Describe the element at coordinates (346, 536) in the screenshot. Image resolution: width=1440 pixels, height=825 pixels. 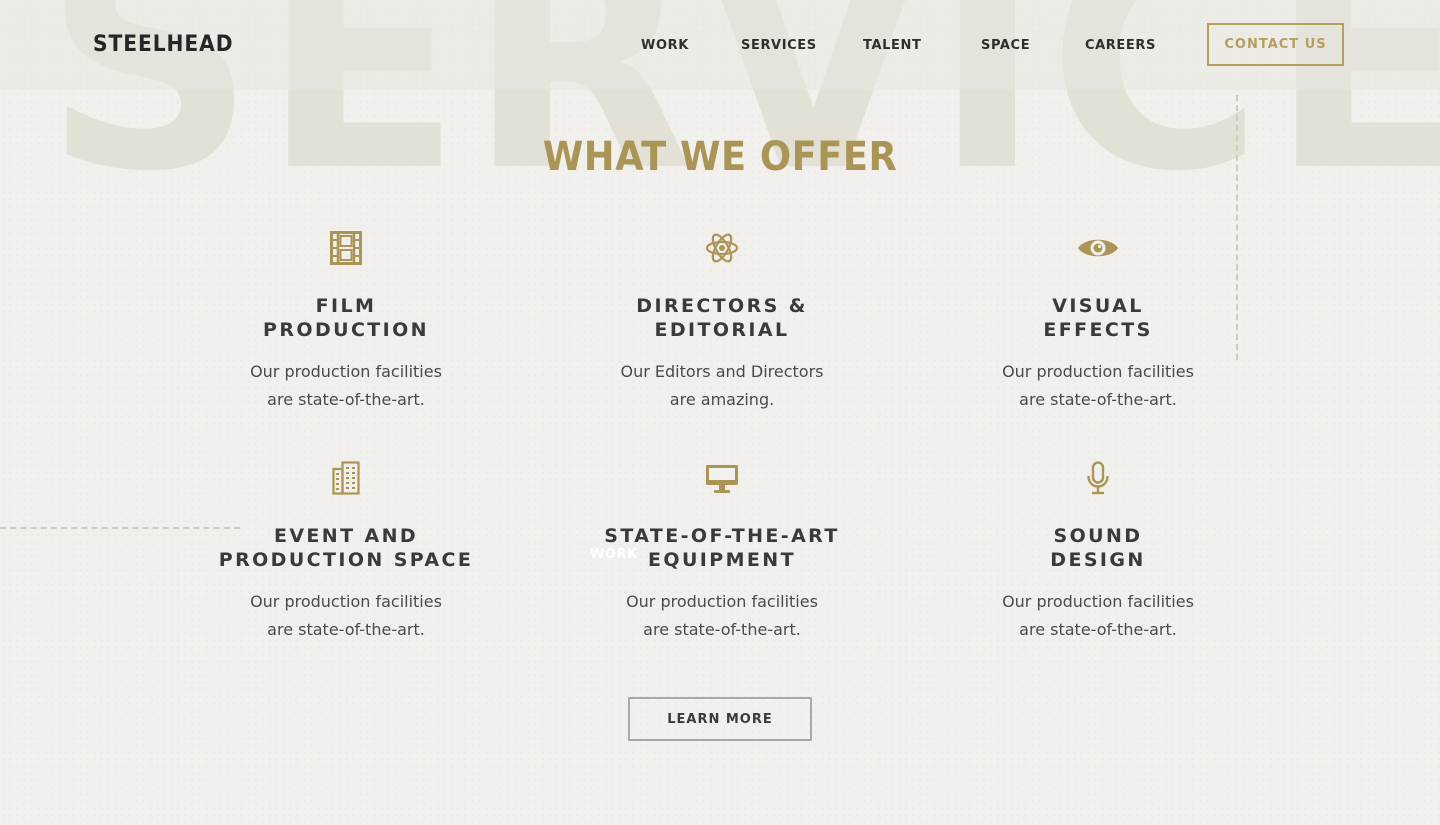
I see `service-title-line: EVENT AND` at that location.